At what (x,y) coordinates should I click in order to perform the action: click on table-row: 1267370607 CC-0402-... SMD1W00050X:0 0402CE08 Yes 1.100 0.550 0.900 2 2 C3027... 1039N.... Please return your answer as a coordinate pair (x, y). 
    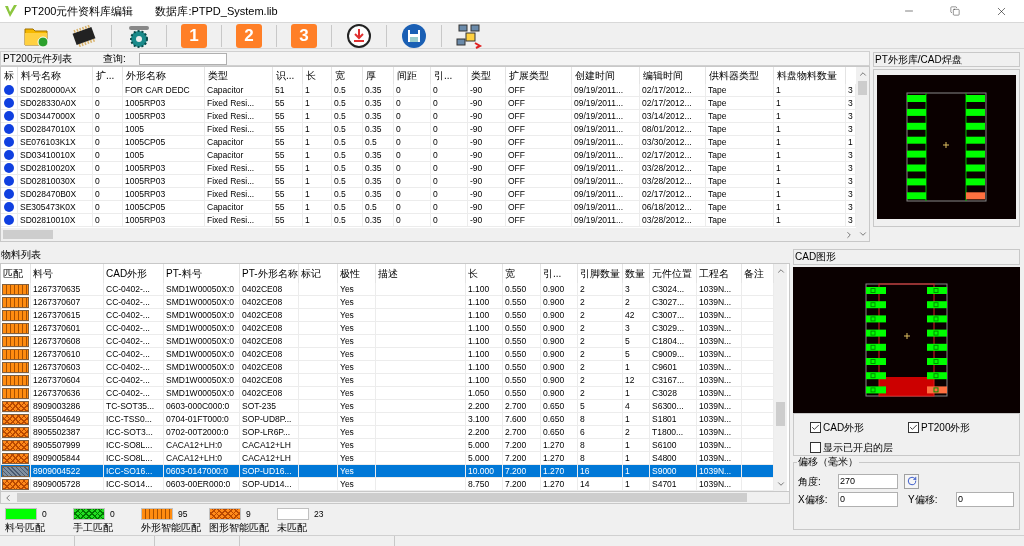
    Looking at the image, I should click on (387, 302).